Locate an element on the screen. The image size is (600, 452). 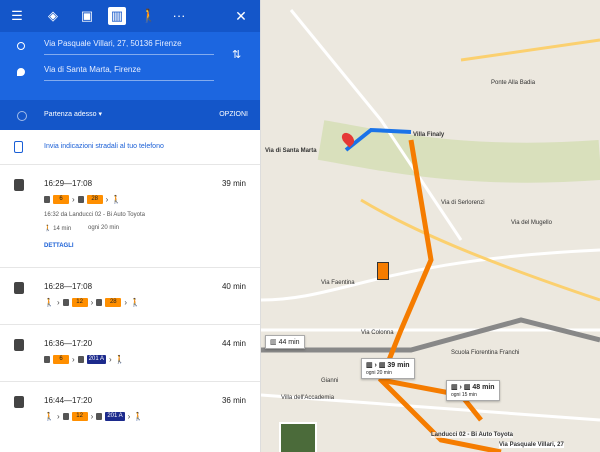
route-time: 16:44—17:20 is located at coordinates (68, 400).